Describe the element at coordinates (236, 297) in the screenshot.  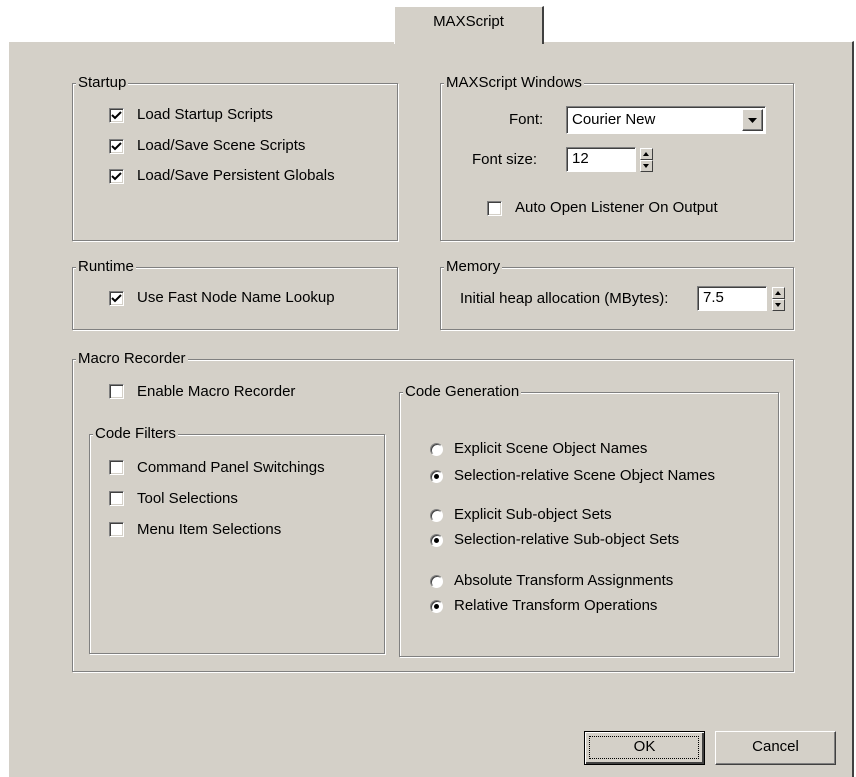
I see `use-fast-node-lookup-label: Use Fast Node Name Lookup` at that location.